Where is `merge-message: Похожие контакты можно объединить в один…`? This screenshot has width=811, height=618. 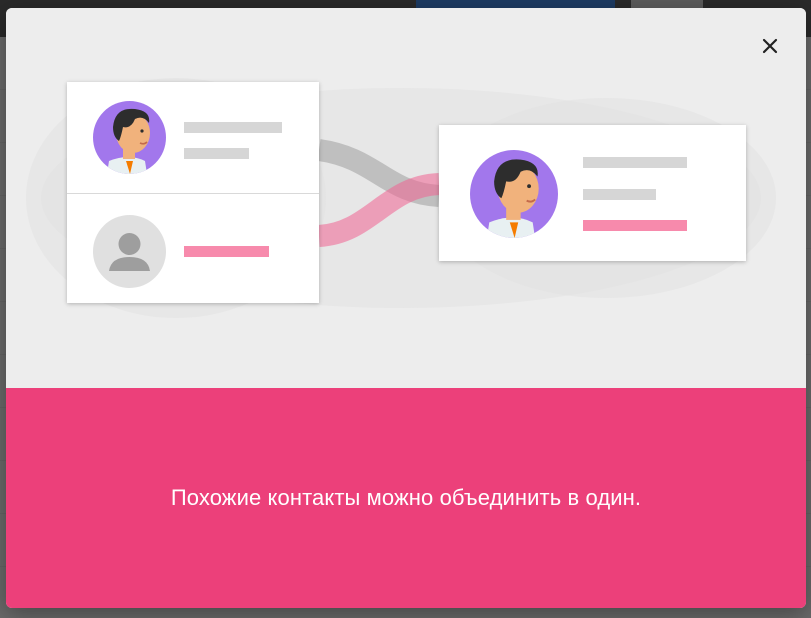
merge-message: Похожие контакты можно объединить в один… is located at coordinates (406, 497).